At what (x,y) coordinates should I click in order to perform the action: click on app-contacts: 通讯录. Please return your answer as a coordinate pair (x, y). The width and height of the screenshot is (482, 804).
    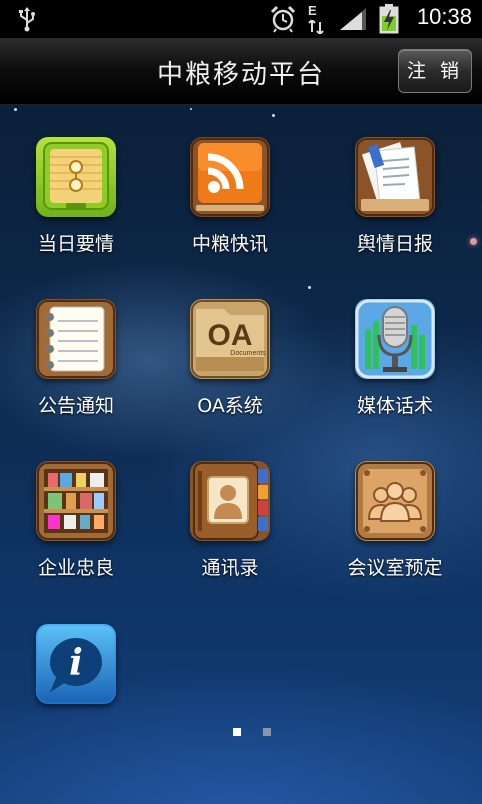
    Looking at the image, I should click on (230, 520).